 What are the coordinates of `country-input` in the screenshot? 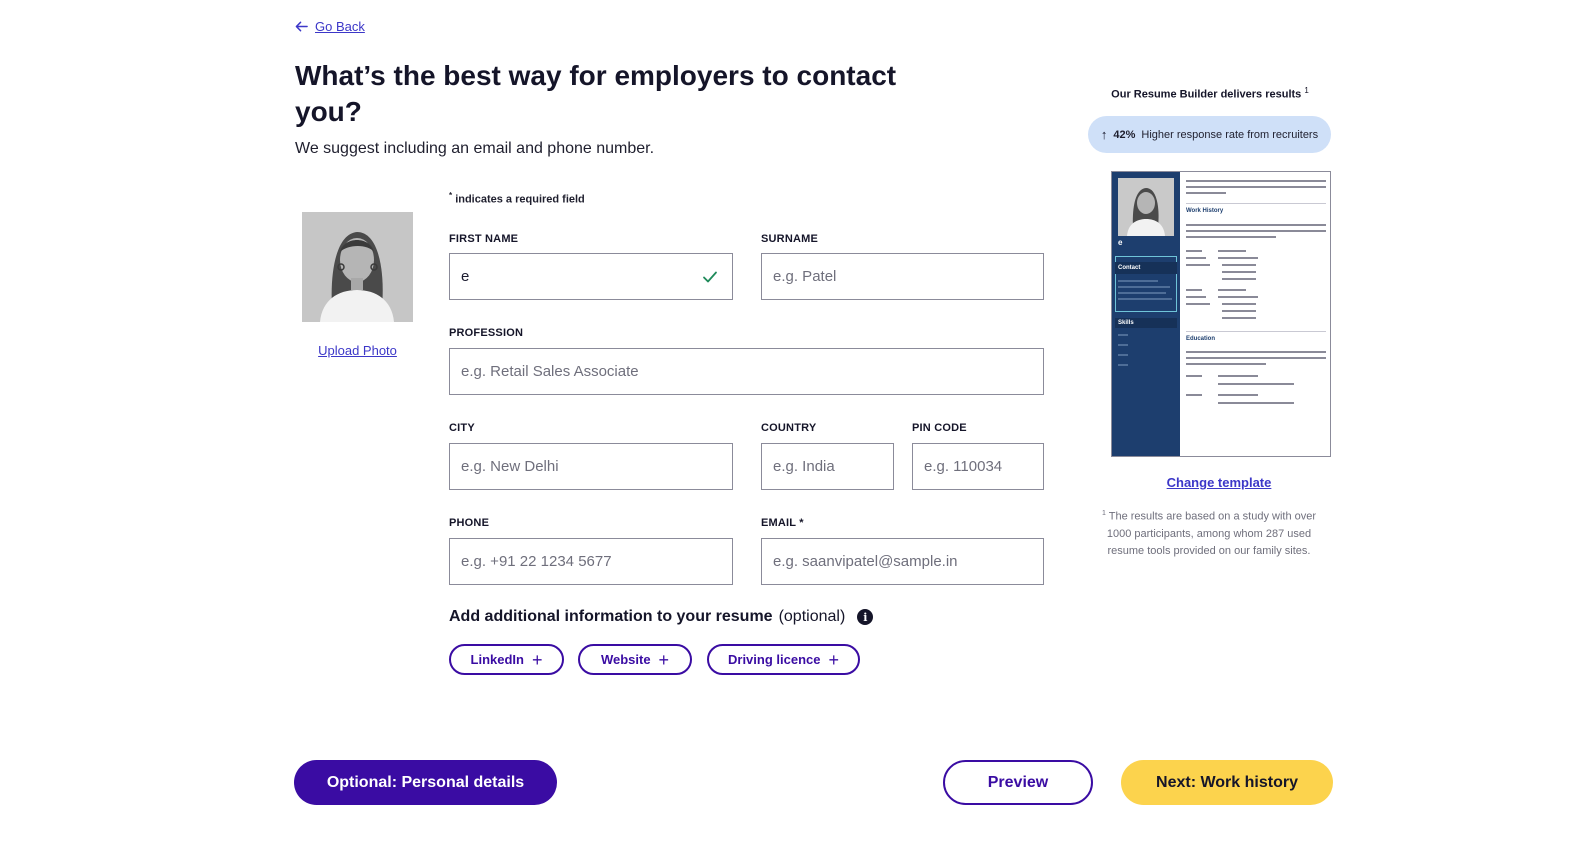 It's located at (827, 466).